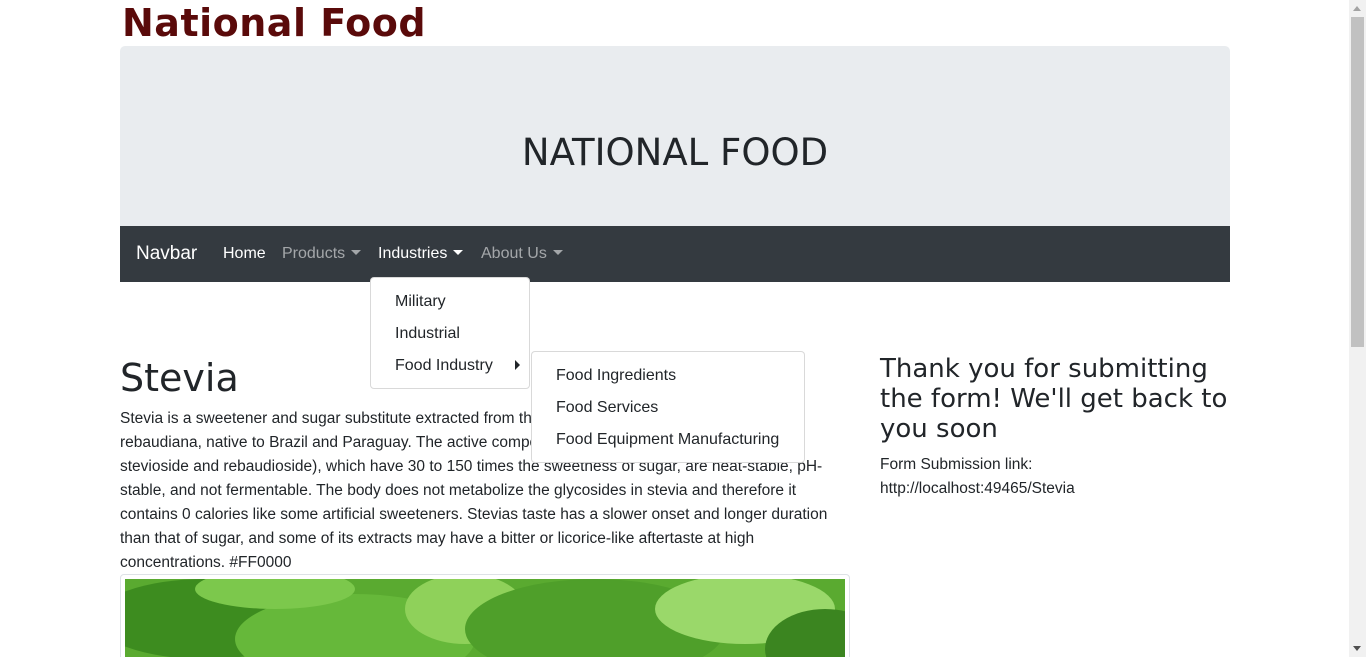 This screenshot has width=1366, height=657. Describe the element at coordinates (1357, 182) in the screenshot. I see `scrollbar-thumb` at that location.